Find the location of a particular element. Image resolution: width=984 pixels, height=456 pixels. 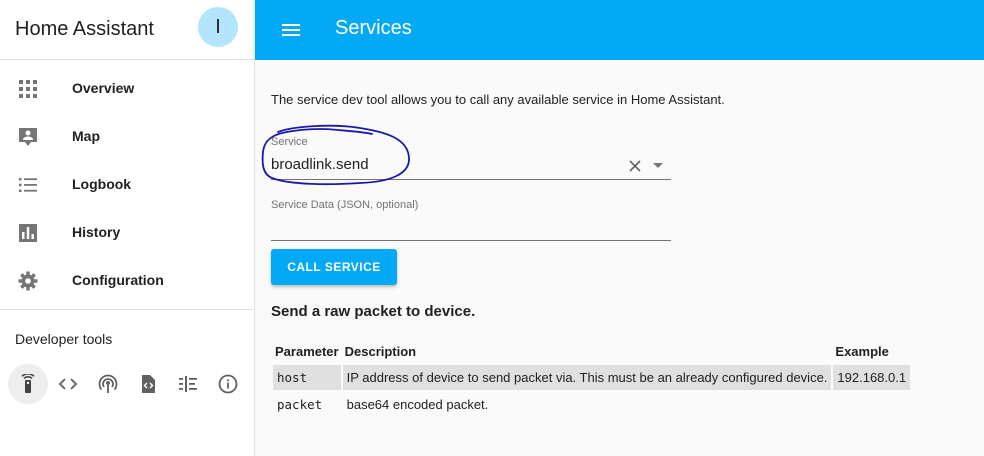

app-title: Home Assistant is located at coordinates (84, 29).